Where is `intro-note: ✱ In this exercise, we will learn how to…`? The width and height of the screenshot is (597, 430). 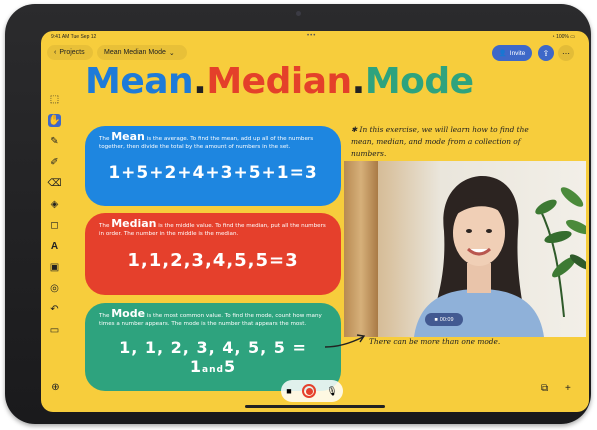
intro-note: ✱ In this exercise, we will learn how to… is located at coordinates (440, 141).